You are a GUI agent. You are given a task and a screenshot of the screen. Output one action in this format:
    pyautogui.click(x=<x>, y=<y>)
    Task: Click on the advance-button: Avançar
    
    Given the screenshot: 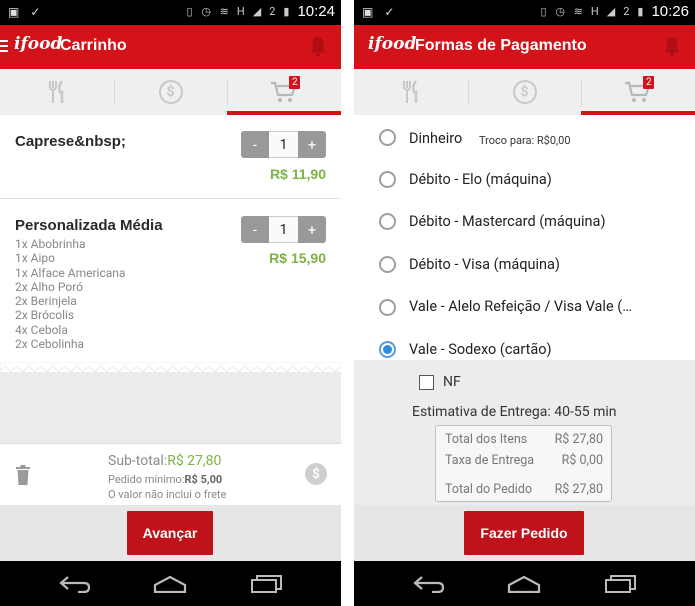 What is the action you would take?
    pyautogui.click(x=170, y=533)
    